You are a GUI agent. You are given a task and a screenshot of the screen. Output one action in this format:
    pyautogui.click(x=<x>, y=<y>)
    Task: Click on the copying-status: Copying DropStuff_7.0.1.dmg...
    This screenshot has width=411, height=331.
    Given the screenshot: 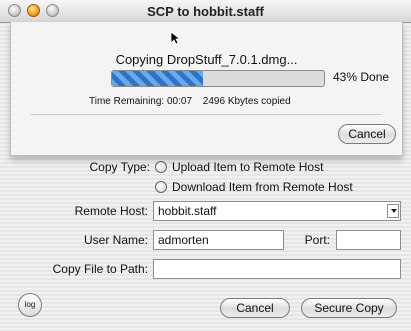 What is the action you would take?
    pyautogui.click(x=206, y=59)
    